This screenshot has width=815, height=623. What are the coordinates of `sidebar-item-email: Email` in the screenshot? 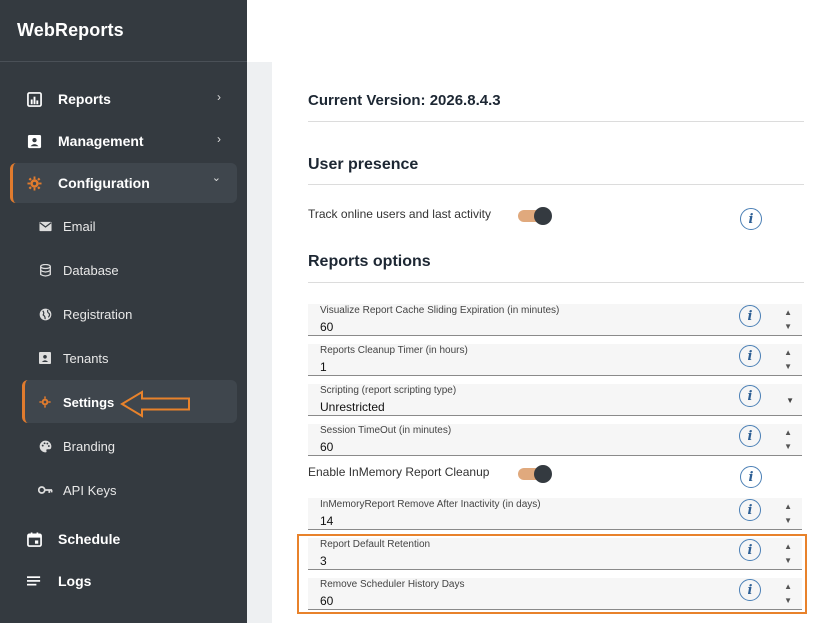 It's located at (123, 226).